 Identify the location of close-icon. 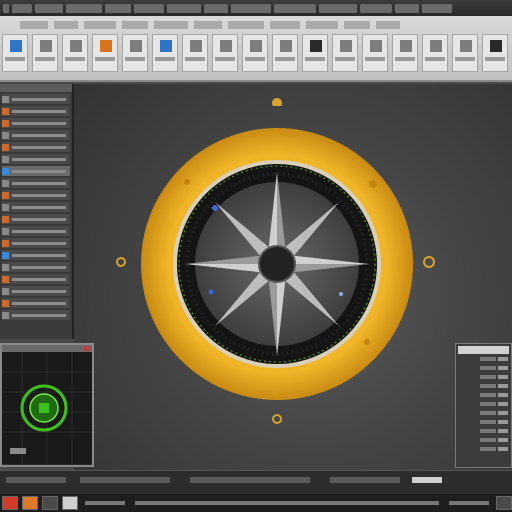
(87, 348).